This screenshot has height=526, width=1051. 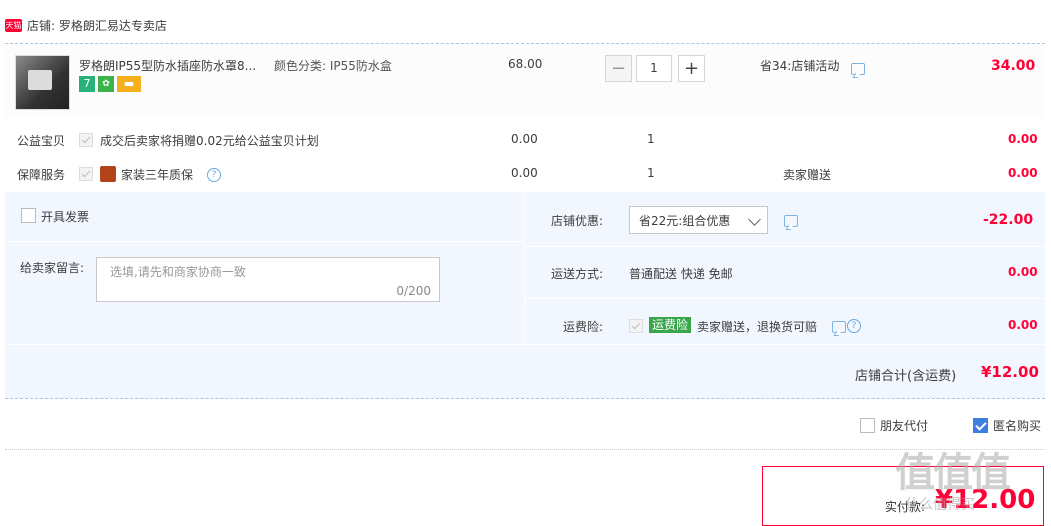 What do you see at coordinates (524, 139) in the screenshot?
I see `charity-price: 0.00` at bounding box center [524, 139].